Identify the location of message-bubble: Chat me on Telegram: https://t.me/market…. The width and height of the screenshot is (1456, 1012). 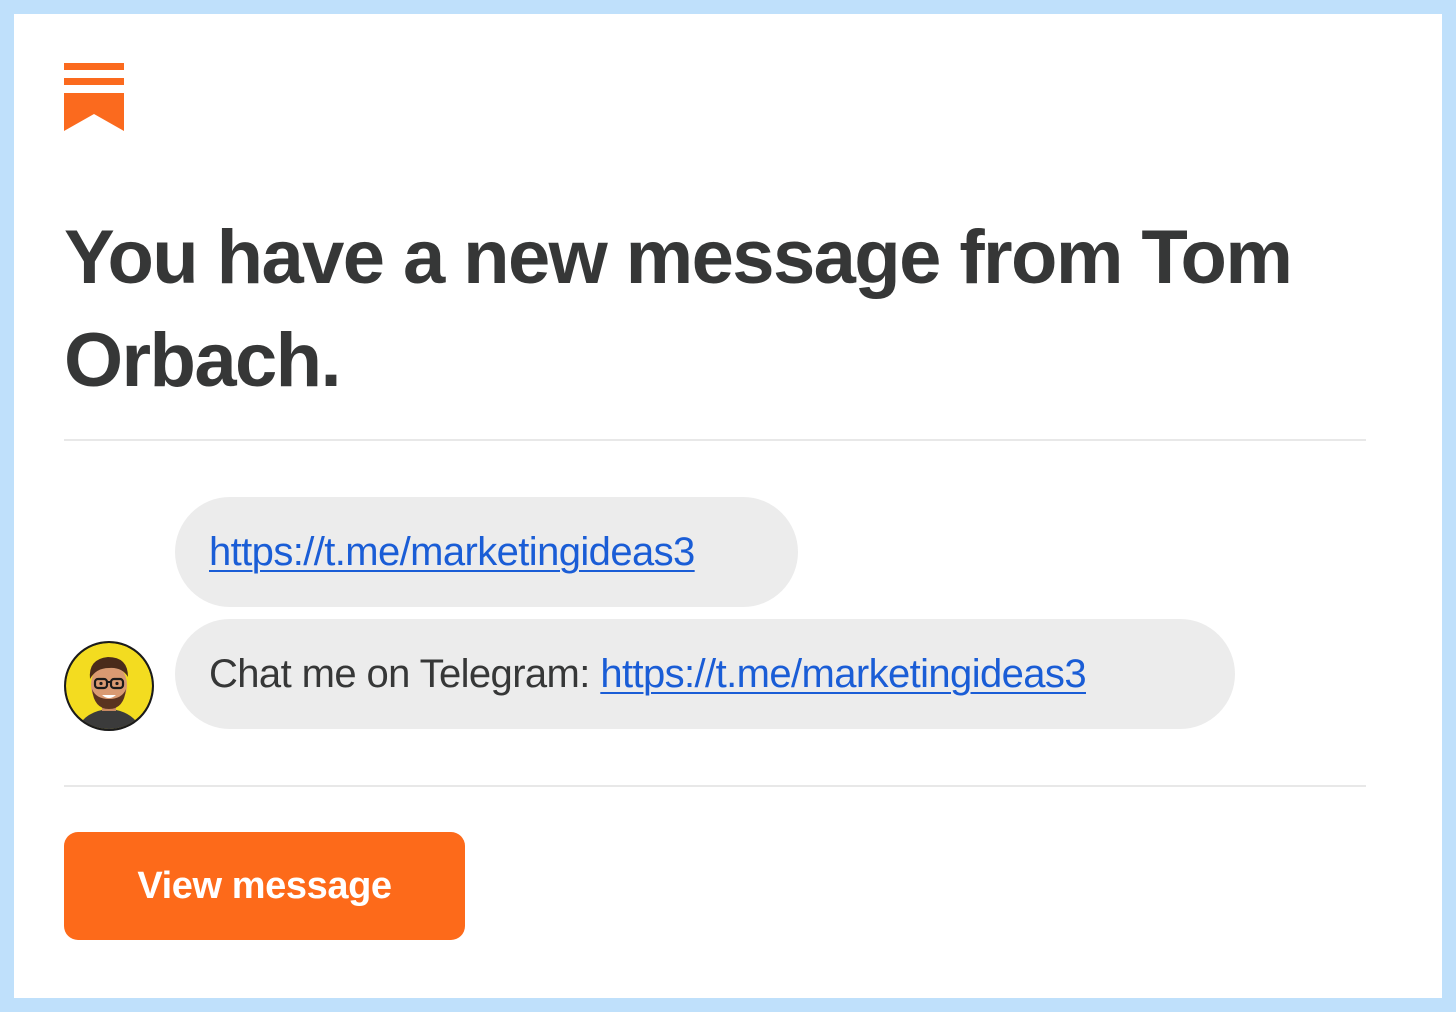
(705, 674).